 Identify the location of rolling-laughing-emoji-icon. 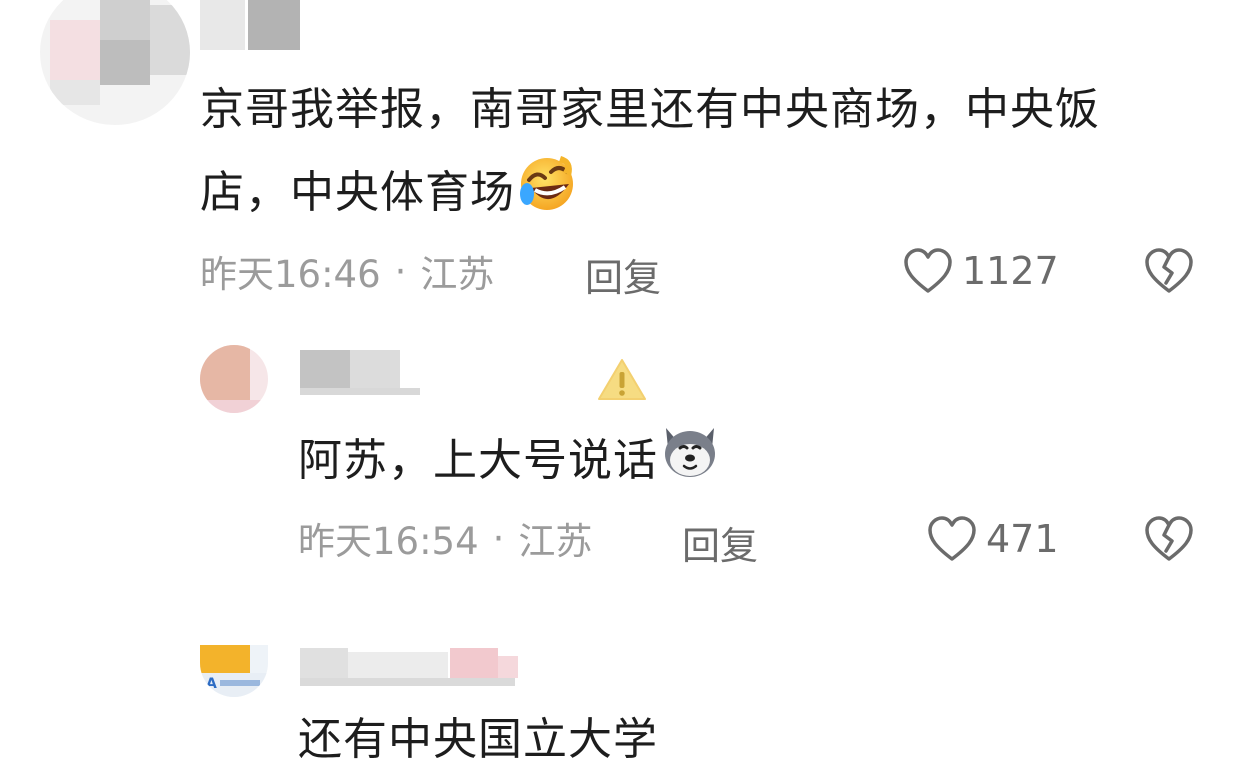
(547, 195).